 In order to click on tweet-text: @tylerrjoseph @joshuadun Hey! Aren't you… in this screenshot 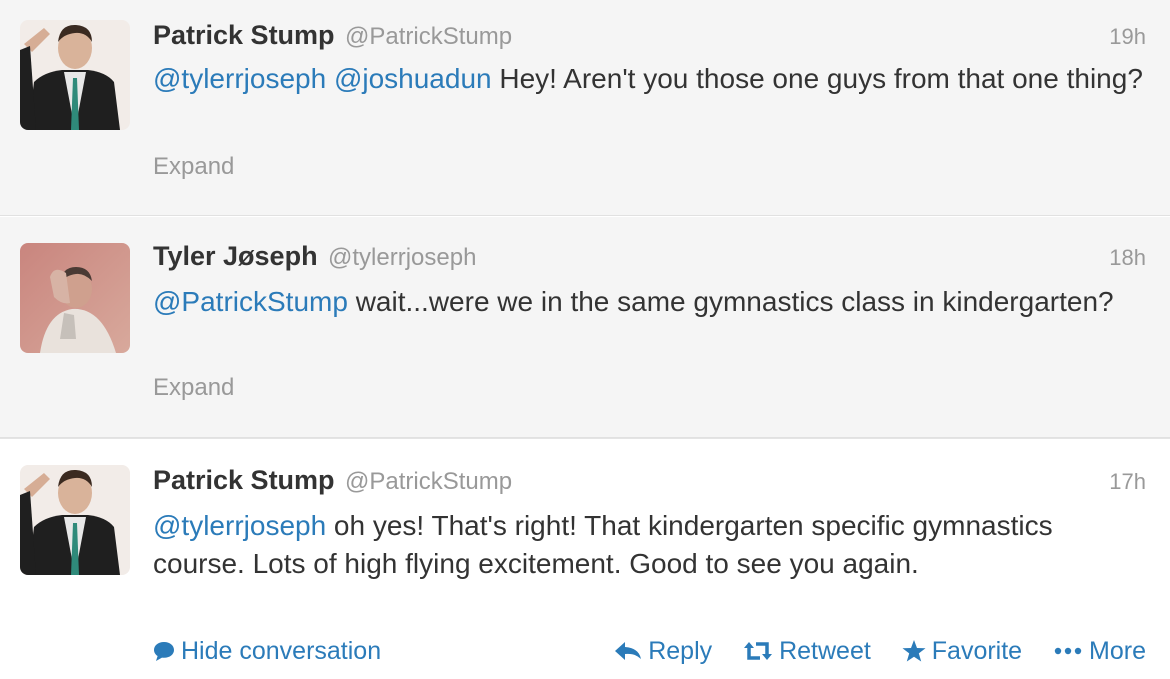, I will do `click(648, 79)`.